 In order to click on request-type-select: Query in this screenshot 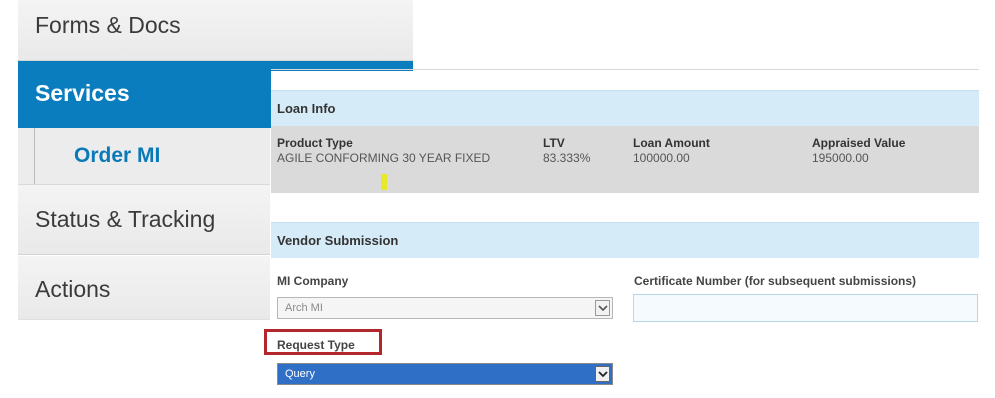, I will do `click(445, 374)`.